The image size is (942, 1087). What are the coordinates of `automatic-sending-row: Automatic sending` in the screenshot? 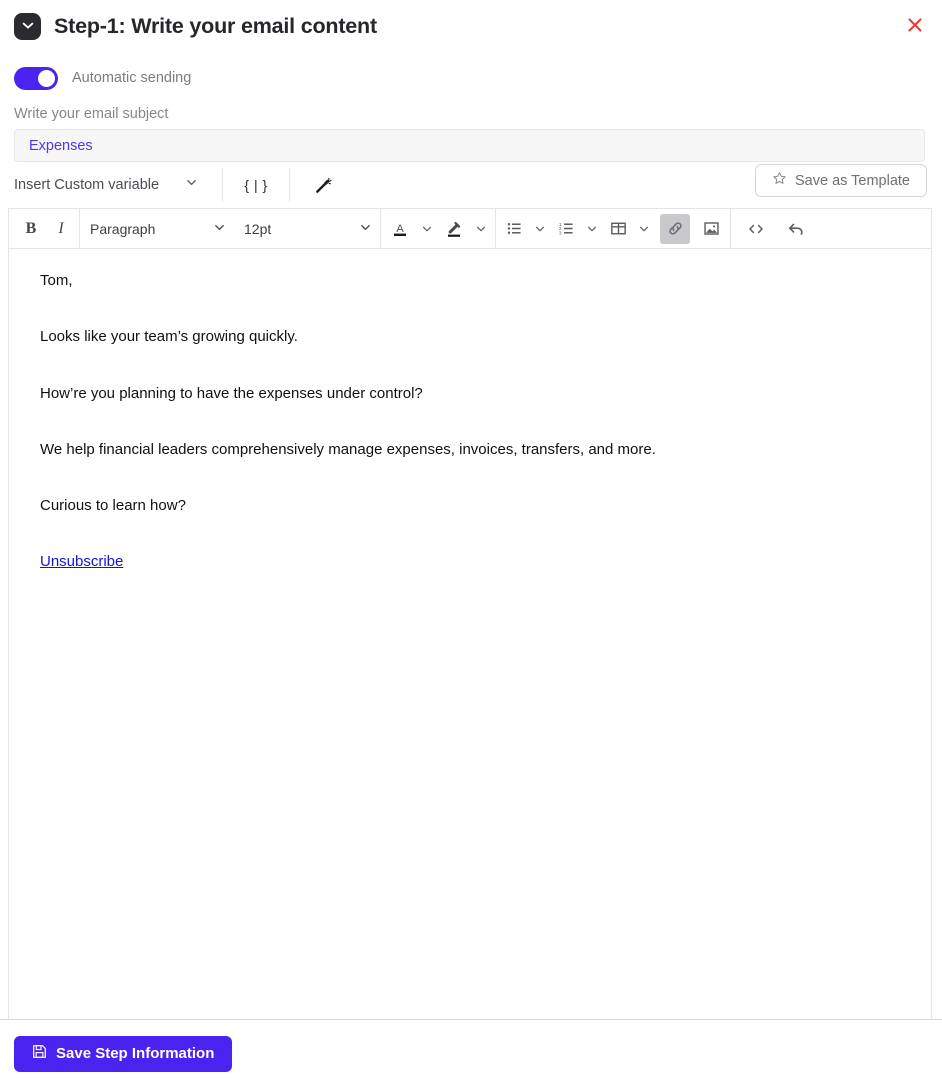 It's located at (471, 72).